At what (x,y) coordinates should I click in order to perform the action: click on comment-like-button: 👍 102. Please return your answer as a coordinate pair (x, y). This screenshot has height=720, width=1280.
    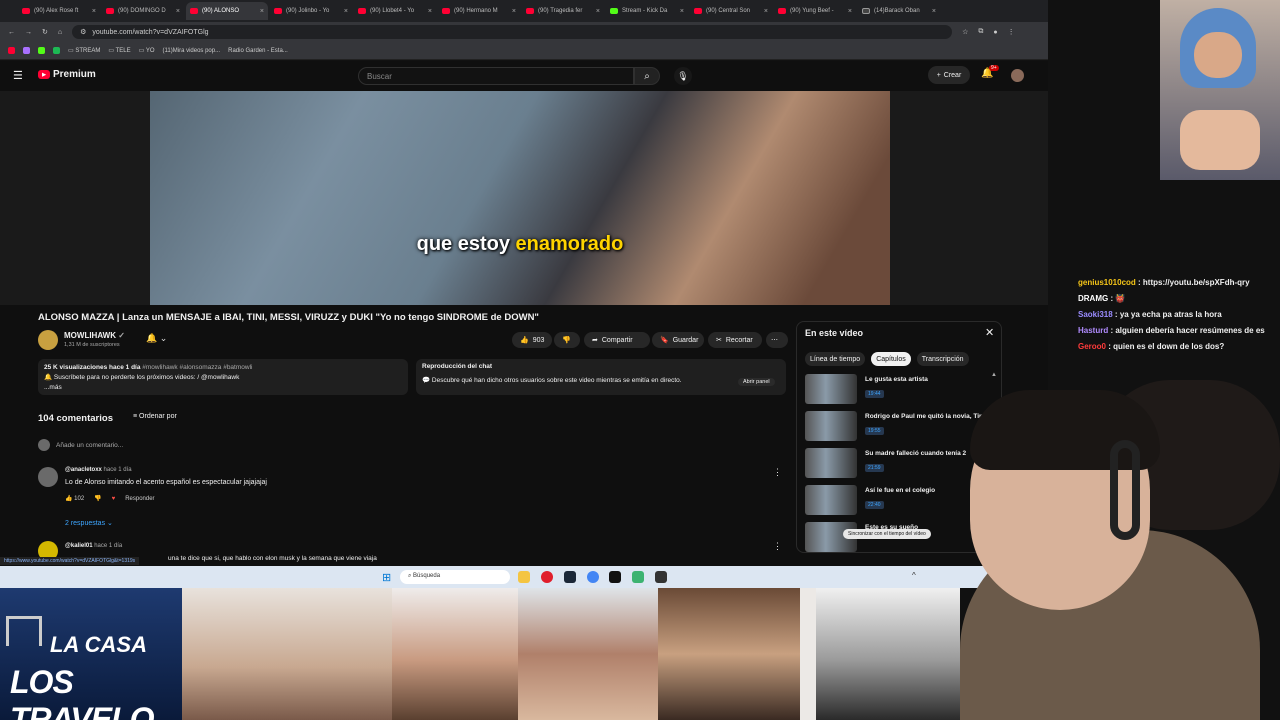
    Looking at the image, I should click on (74, 498).